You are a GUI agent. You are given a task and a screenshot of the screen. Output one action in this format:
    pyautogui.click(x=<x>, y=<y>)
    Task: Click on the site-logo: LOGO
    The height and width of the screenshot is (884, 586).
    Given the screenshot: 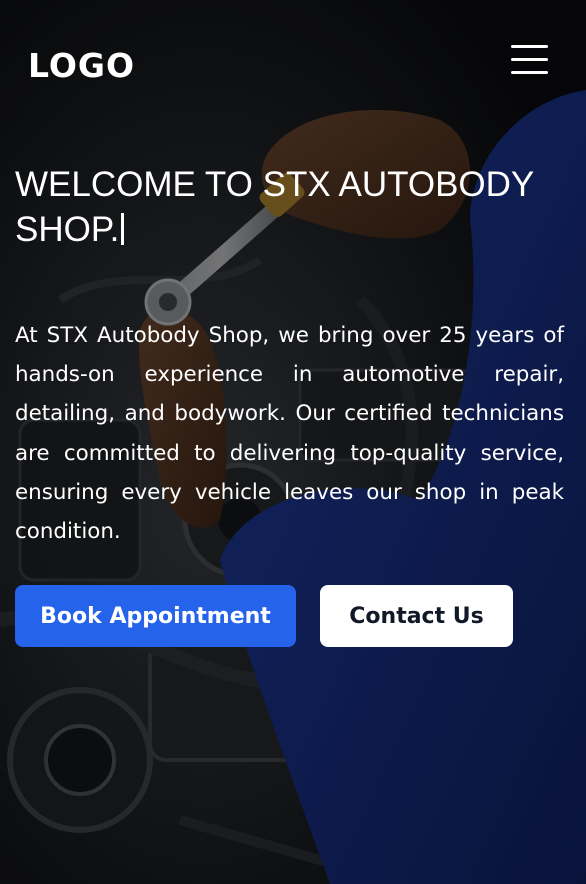 What is the action you would take?
    pyautogui.click(x=81, y=66)
    